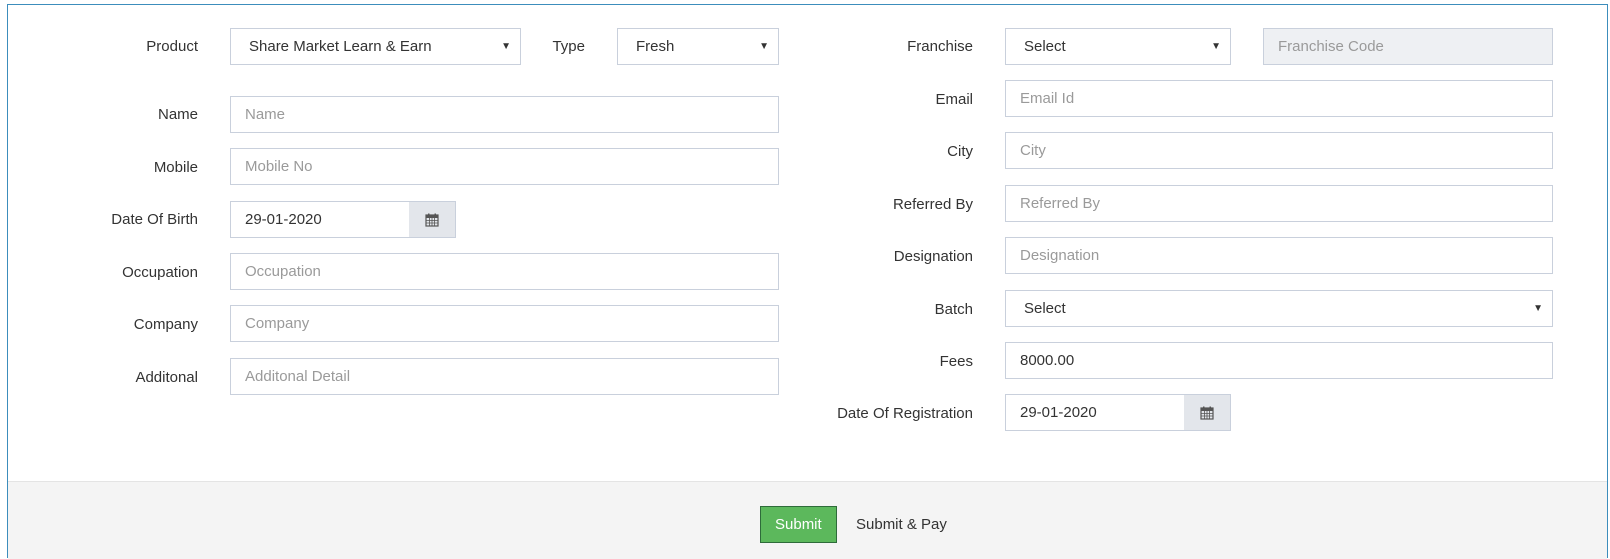  What do you see at coordinates (798, 524) in the screenshot?
I see `submit-button: Submit` at bounding box center [798, 524].